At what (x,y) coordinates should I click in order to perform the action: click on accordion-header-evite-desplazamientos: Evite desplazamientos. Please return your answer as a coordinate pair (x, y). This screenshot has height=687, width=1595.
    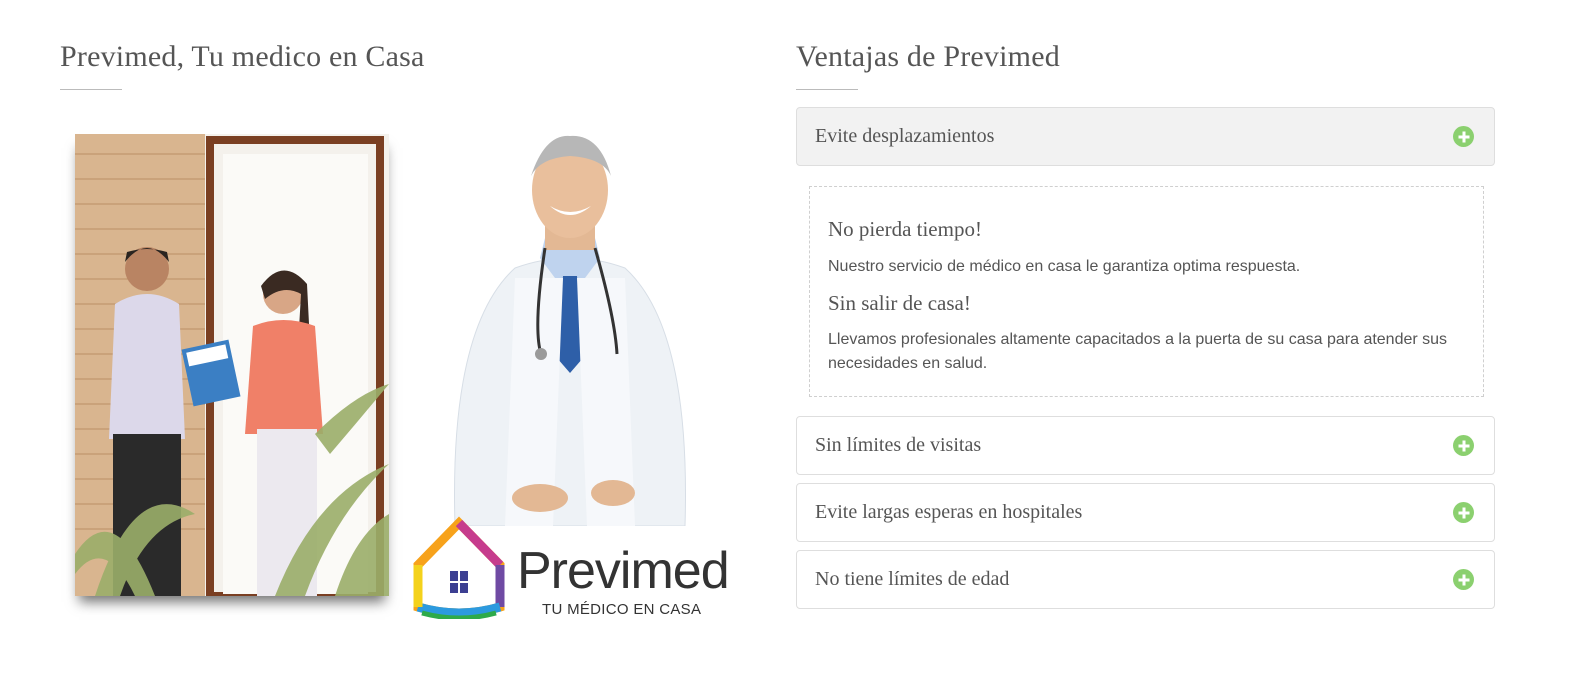
    Looking at the image, I should click on (1145, 136).